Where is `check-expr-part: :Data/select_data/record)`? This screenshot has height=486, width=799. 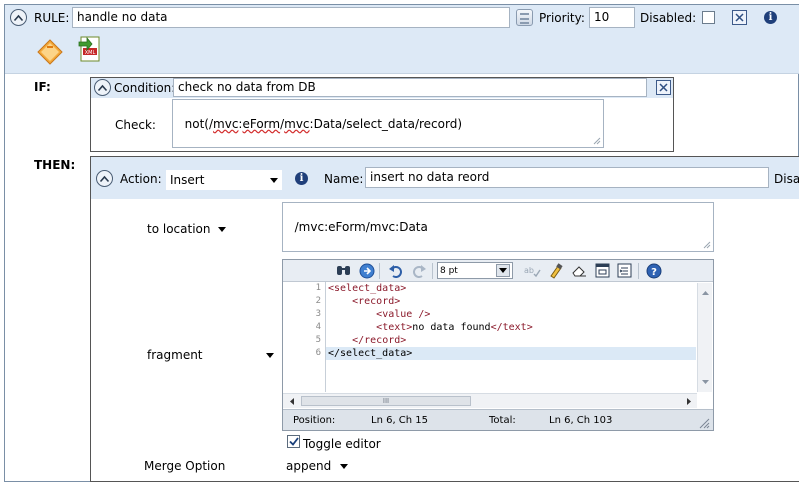 check-expr-part: :Data/select_data/record) is located at coordinates (386, 124).